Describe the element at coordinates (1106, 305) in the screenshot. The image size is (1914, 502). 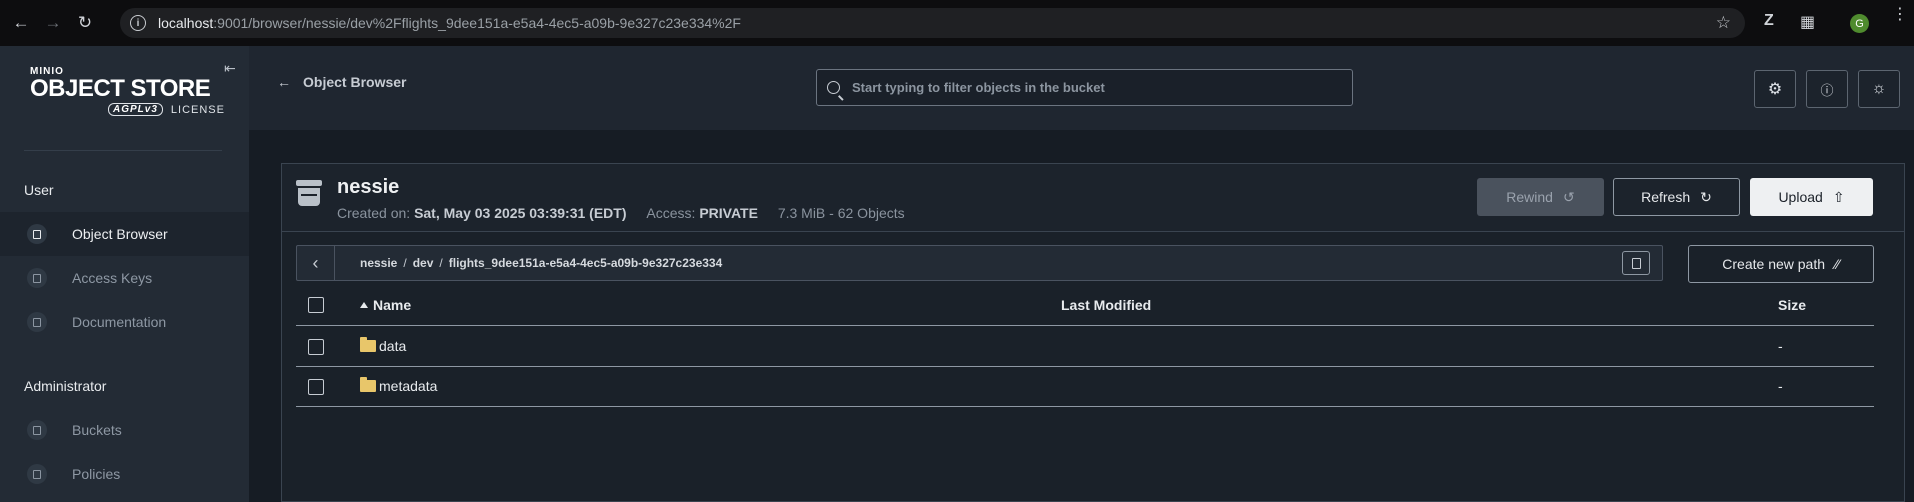
I see `column-modified-header: Last Modified` at that location.